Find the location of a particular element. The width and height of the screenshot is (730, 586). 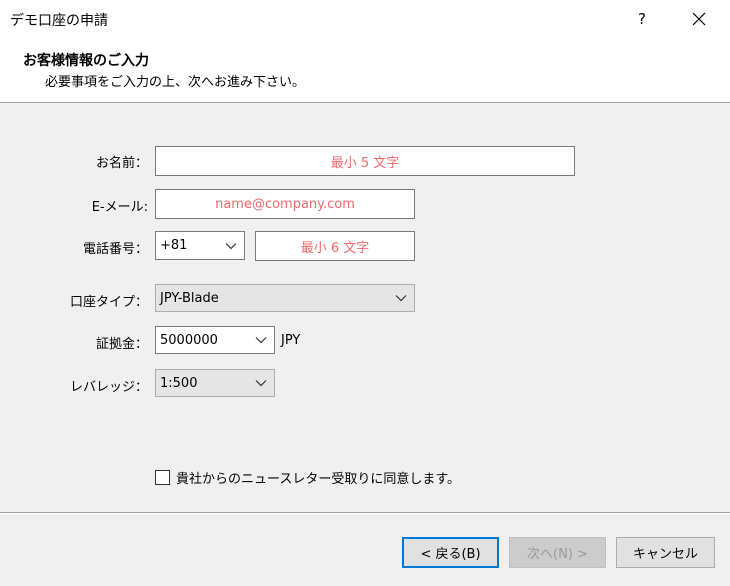

phone-placeholder: 最小 6 文字 is located at coordinates (335, 248).